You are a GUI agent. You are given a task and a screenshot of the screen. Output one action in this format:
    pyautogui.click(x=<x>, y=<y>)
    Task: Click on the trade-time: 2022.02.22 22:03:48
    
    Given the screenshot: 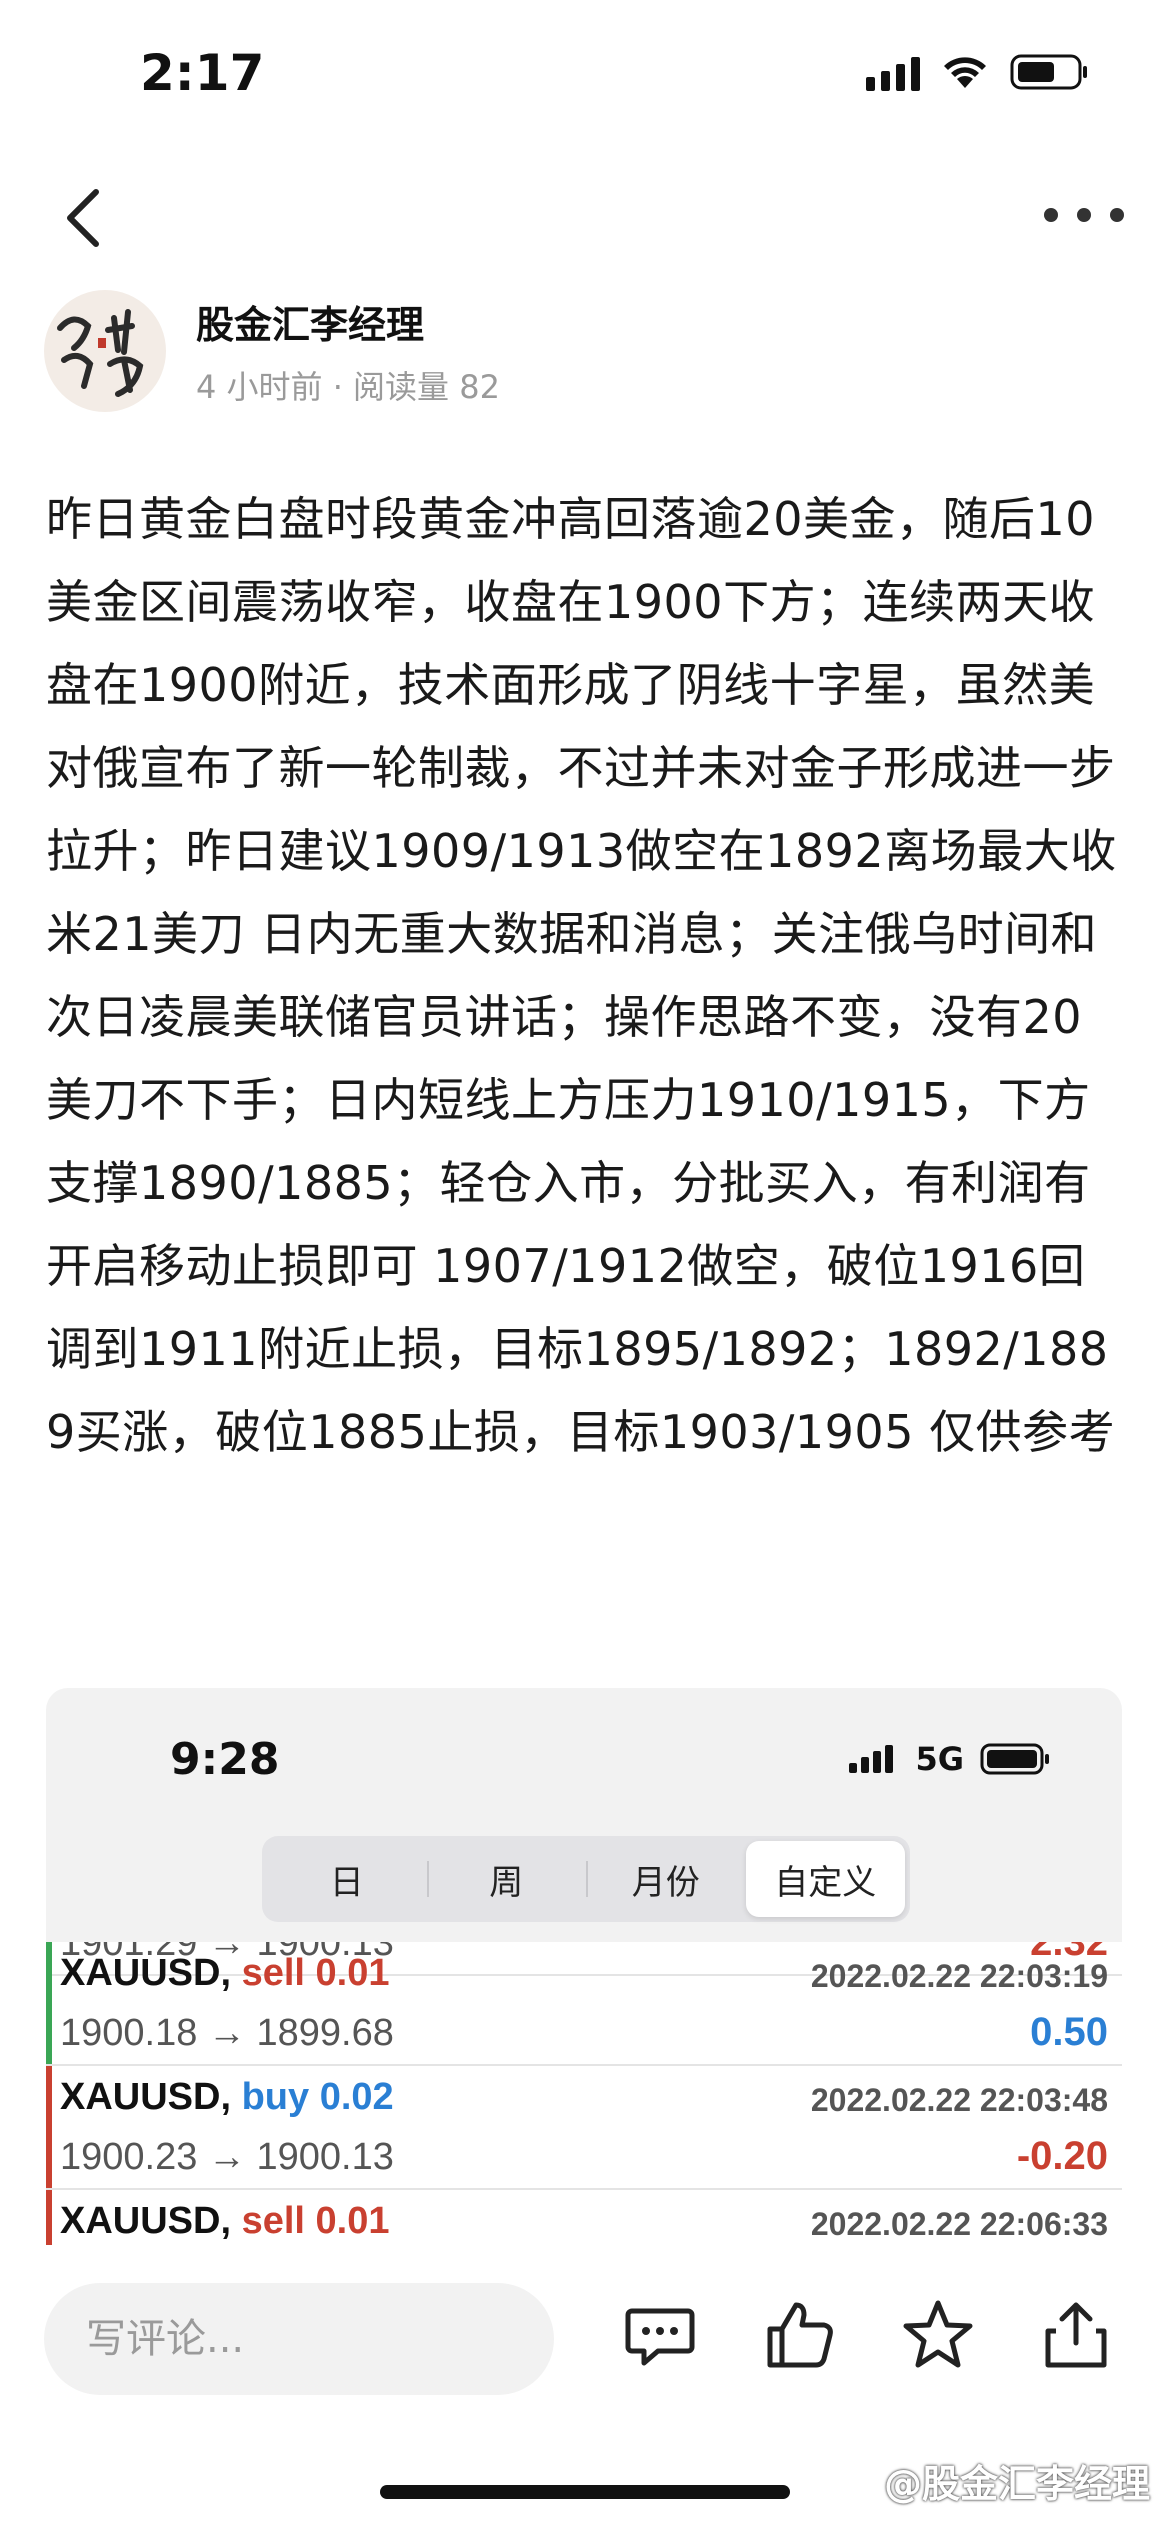 What is the action you would take?
    pyautogui.click(x=959, y=2100)
    